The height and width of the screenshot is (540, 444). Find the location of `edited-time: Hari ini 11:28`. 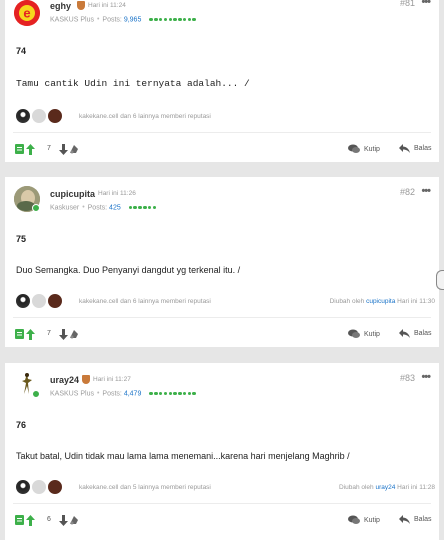

edited-time: Hari ini 11:28 is located at coordinates (416, 487).